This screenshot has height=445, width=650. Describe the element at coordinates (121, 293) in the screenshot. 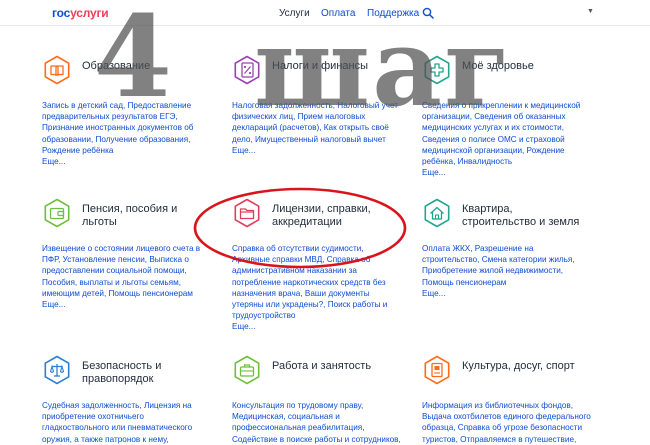

I see `service-link: имеющим детей, Помощь пенсионерам` at that location.